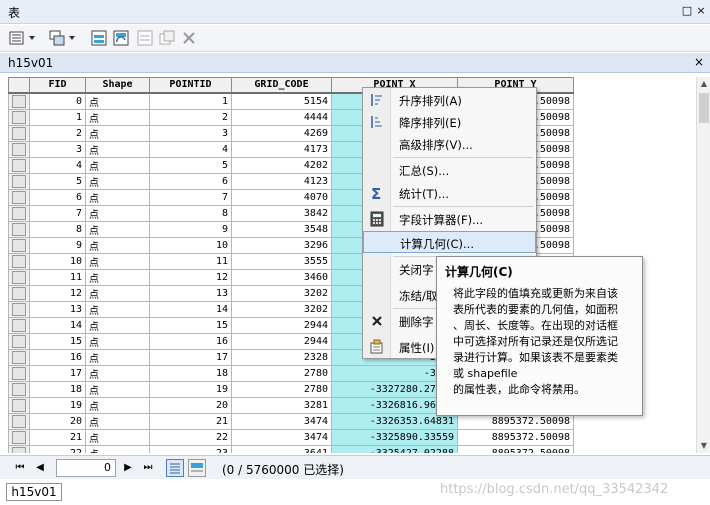 This screenshot has width=710, height=505. I want to click on table-cell: 3555, so click(281, 261).